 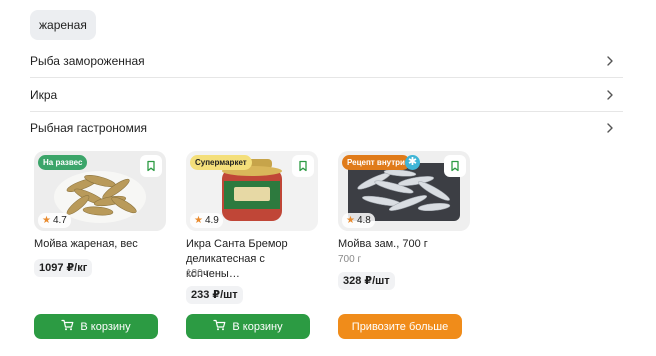 I want to click on rating: ★ 4.8, so click(x=358, y=220).